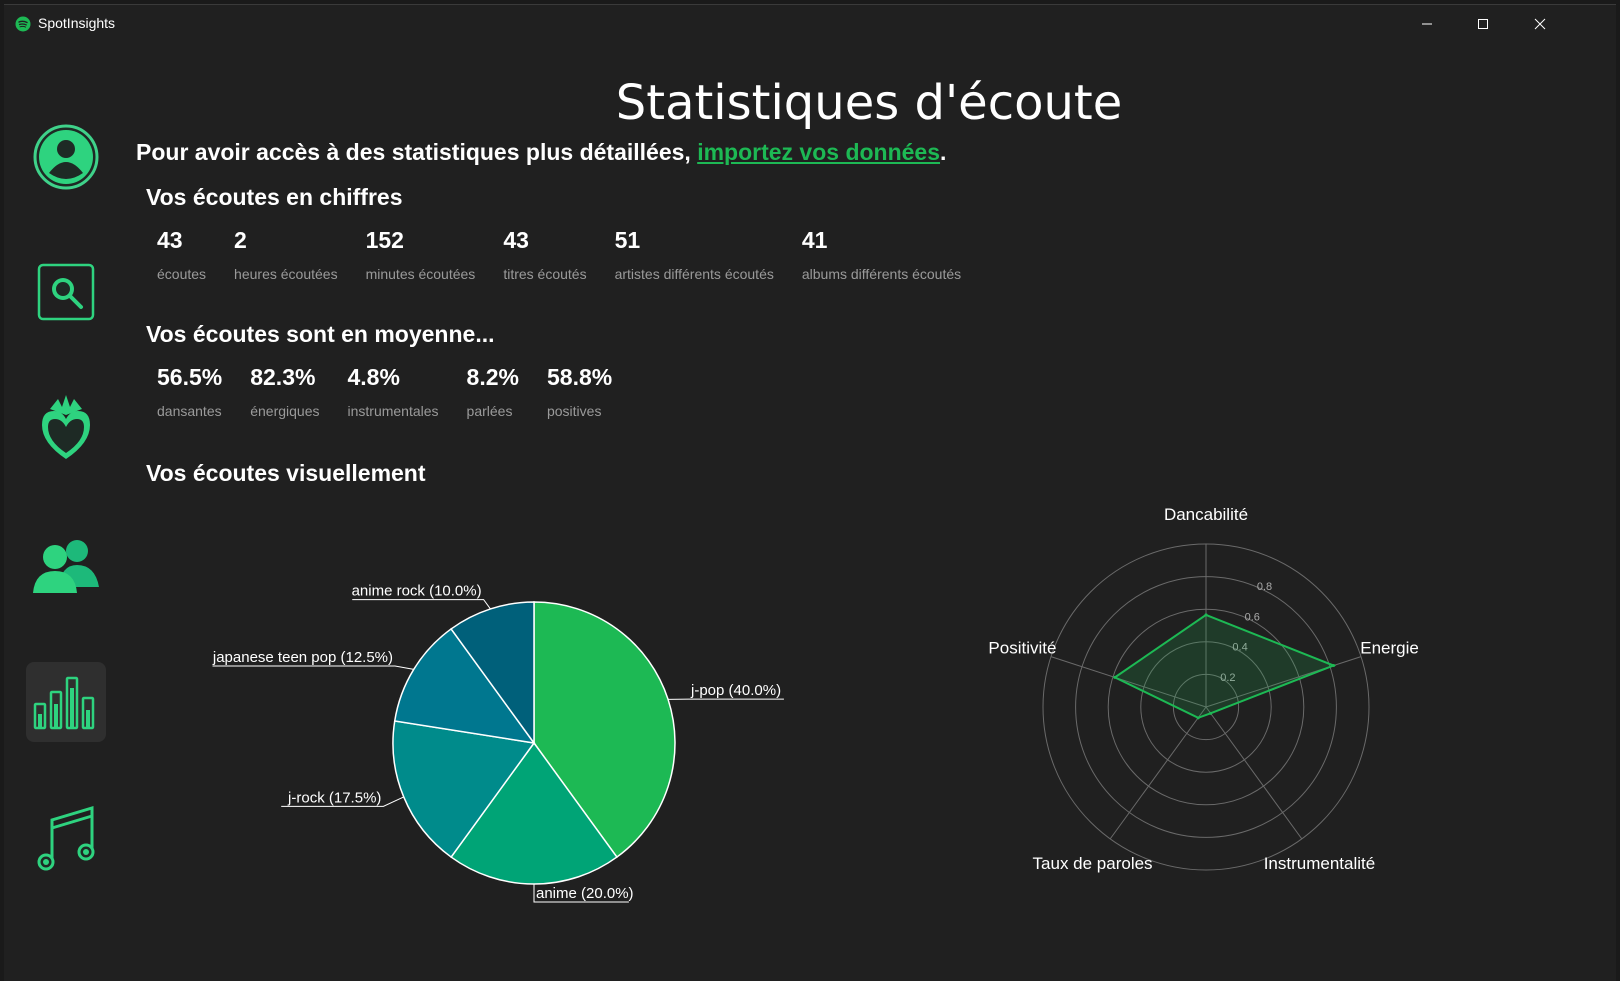  Describe the element at coordinates (23, 24) in the screenshot. I see `spotify-icon` at that location.